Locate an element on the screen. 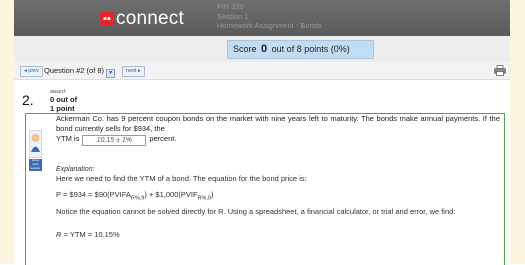 This screenshot has height=265, width=525. eq-sub-1: R%,9 is located at coordinates (137, 198).